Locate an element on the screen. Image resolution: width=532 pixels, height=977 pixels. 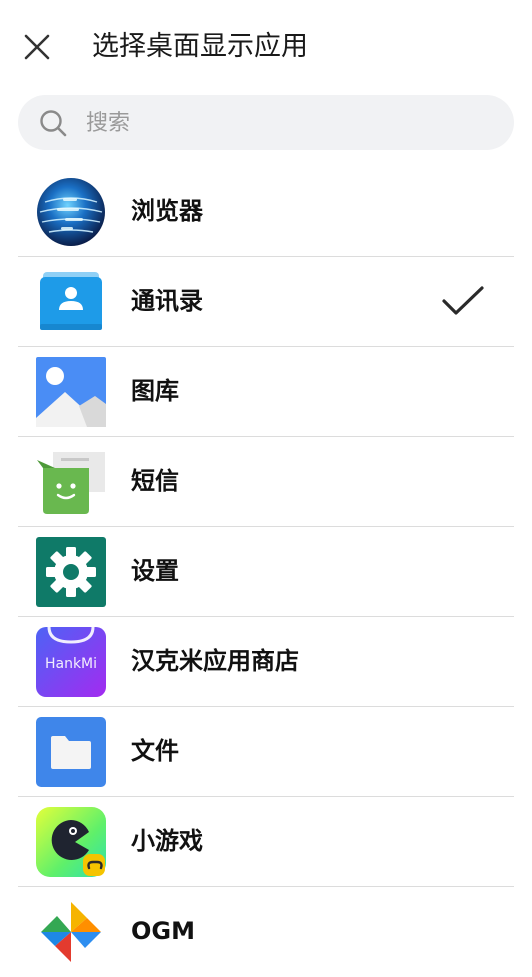
search-bar is located at coordinates (266, 122).